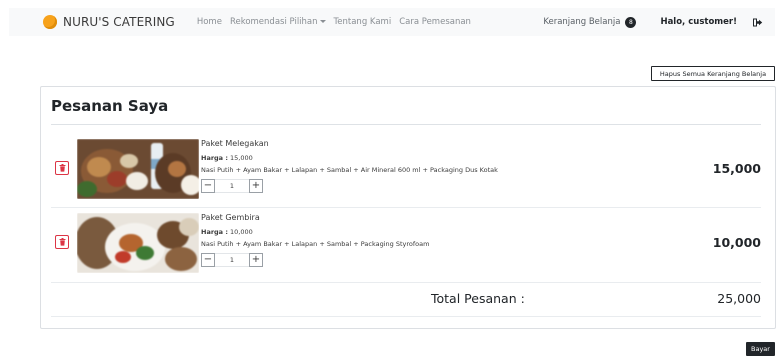  What do you see at coordinates (241, 158) in the screenshot?
I see `price-value: 15,000` at bounding box center [241, 158].